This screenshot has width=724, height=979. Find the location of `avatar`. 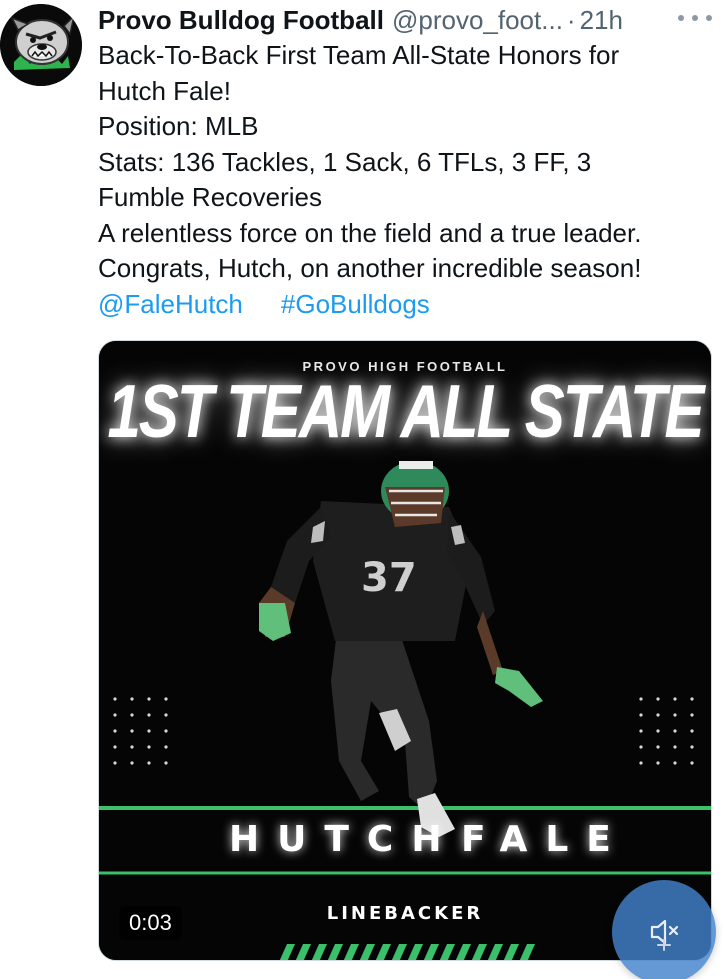

avatar is located at coordinates (41, 45).